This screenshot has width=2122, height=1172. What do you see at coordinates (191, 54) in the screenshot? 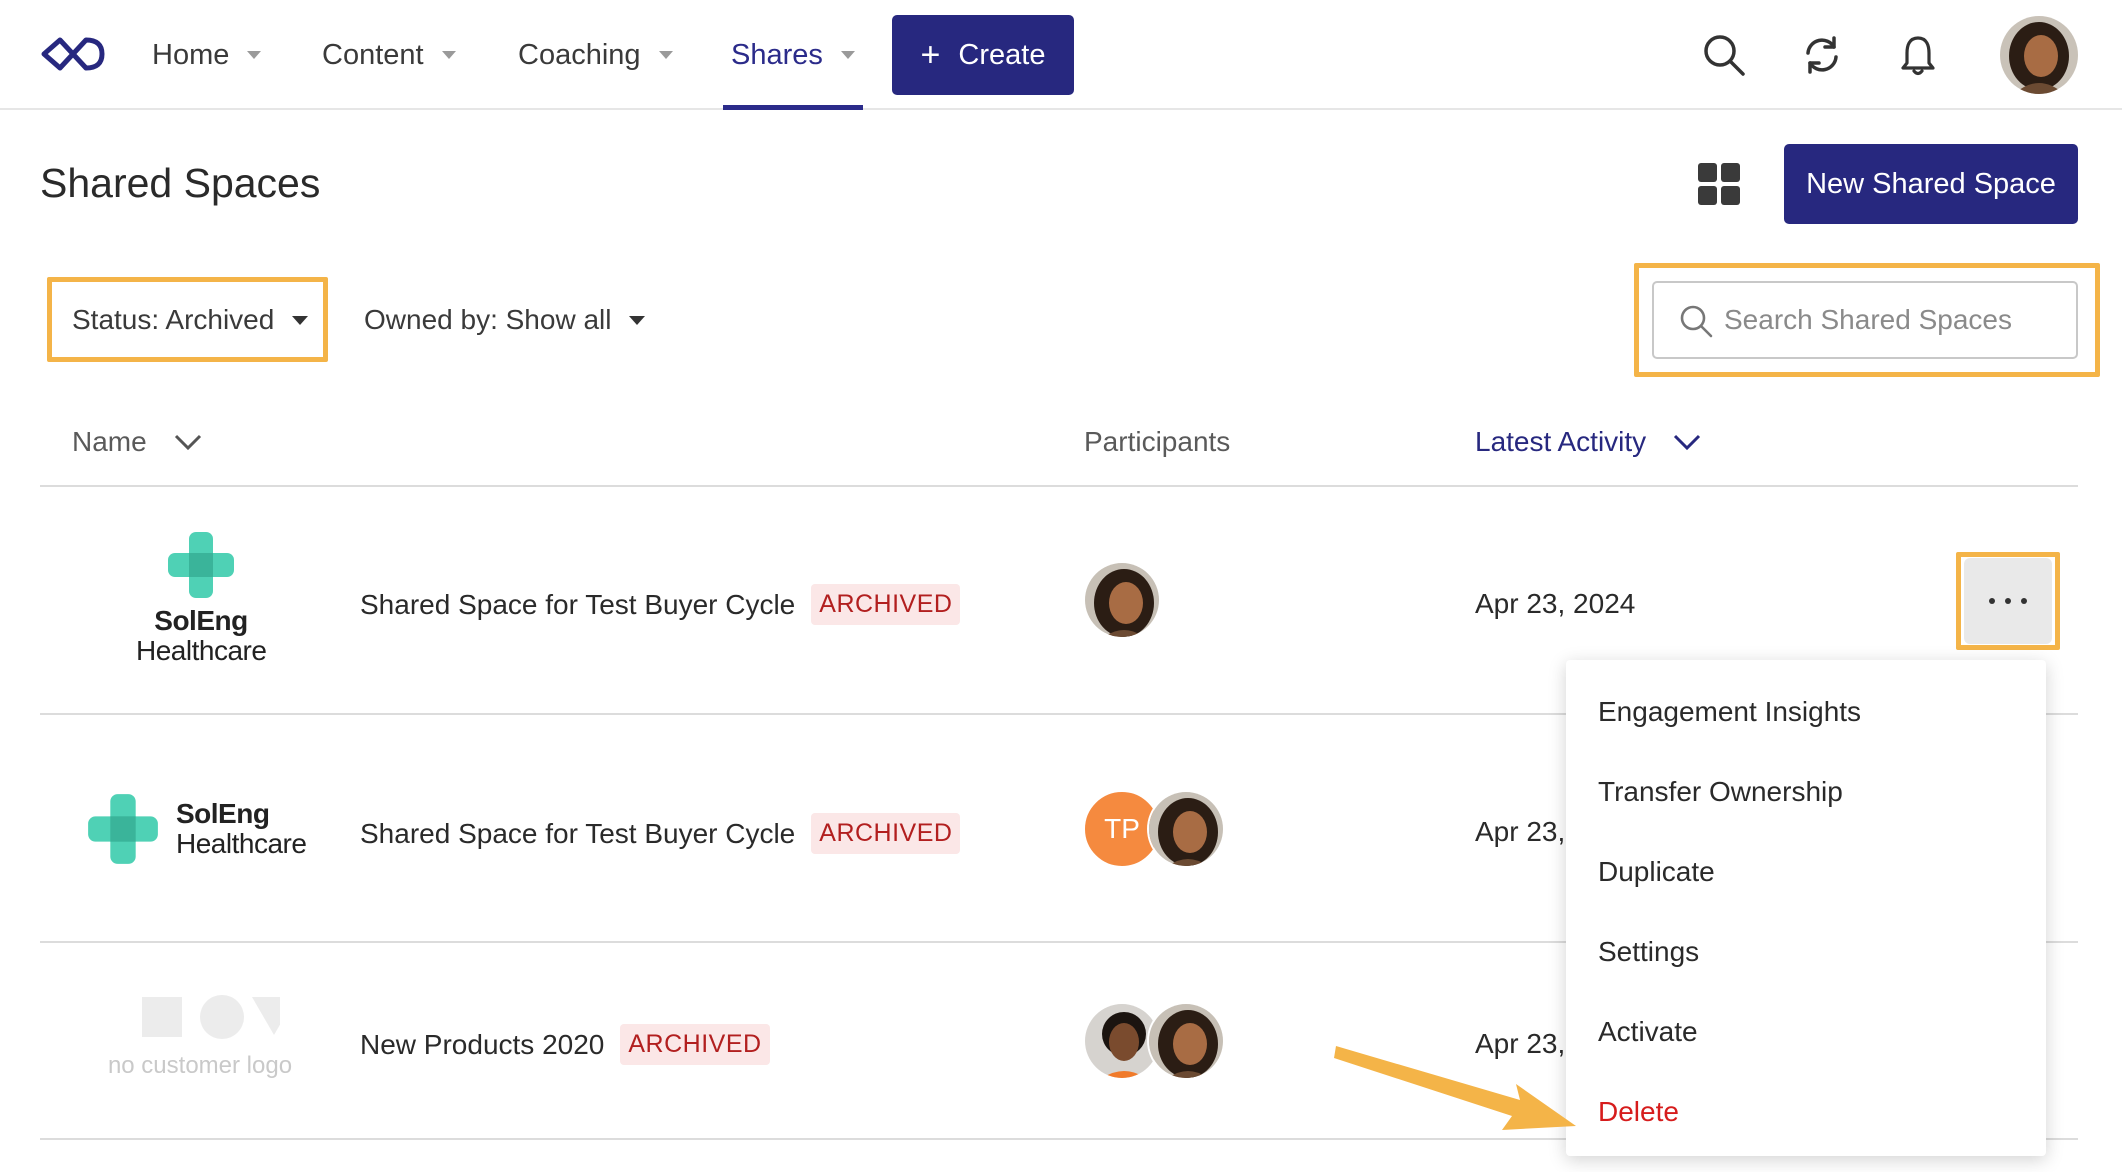
I see `nav-home-label: Home` at bounding box center [191, 54].